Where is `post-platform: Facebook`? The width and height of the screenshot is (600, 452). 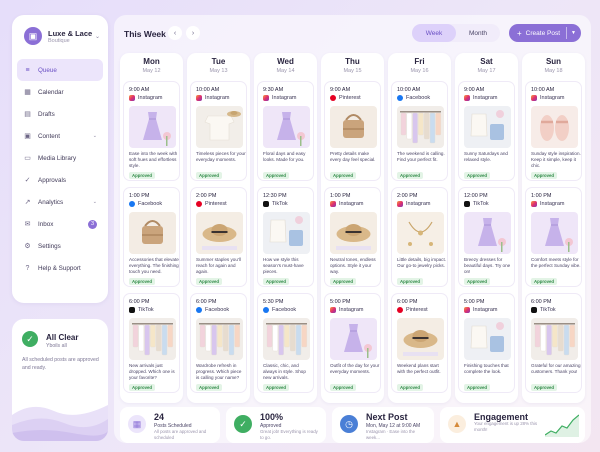
post-platform: Facebook is located at coordinates (279, 310).